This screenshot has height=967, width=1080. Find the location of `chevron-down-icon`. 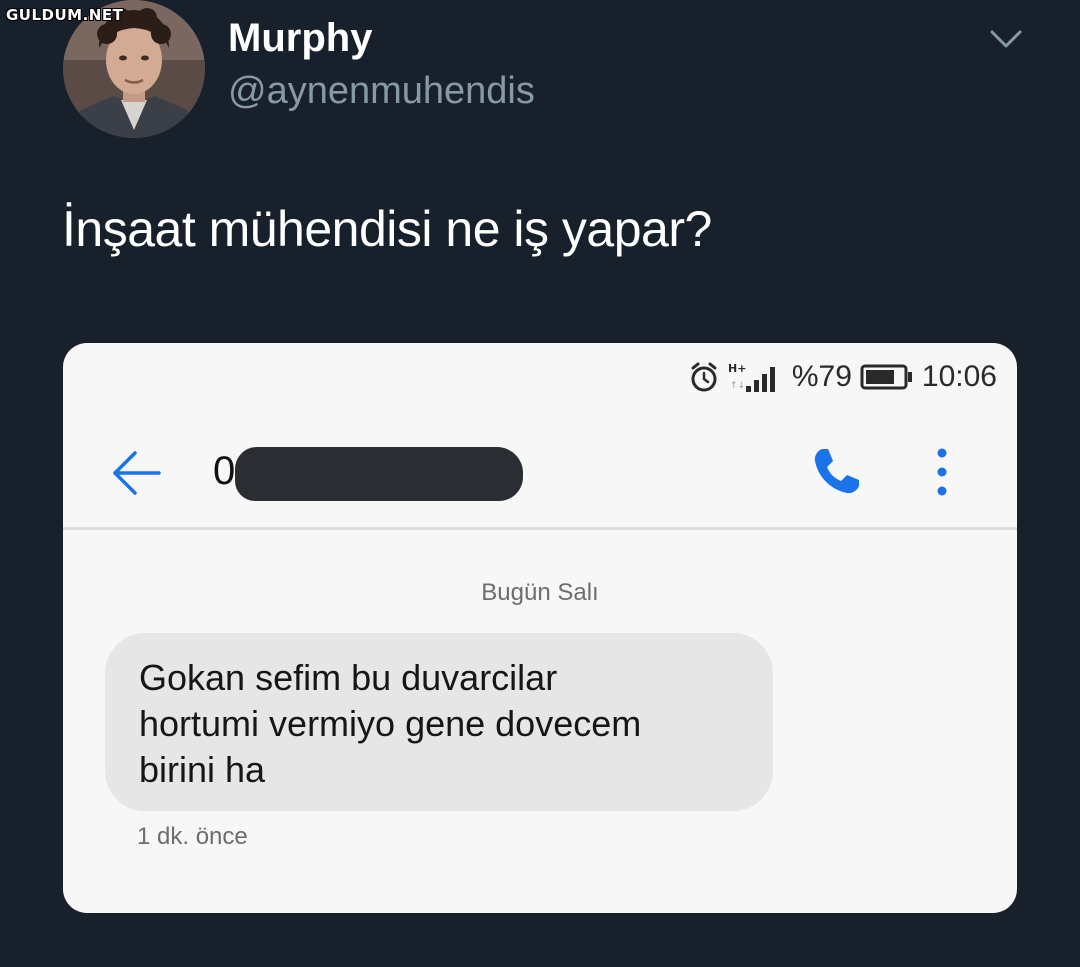

chevron-down-icon is located at coordinates (1006, 39).